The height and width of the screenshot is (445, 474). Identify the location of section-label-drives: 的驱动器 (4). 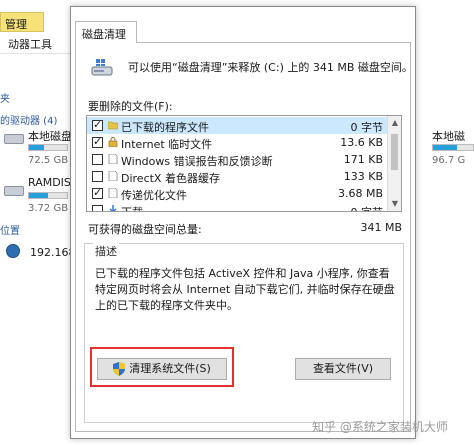
(29, 121).